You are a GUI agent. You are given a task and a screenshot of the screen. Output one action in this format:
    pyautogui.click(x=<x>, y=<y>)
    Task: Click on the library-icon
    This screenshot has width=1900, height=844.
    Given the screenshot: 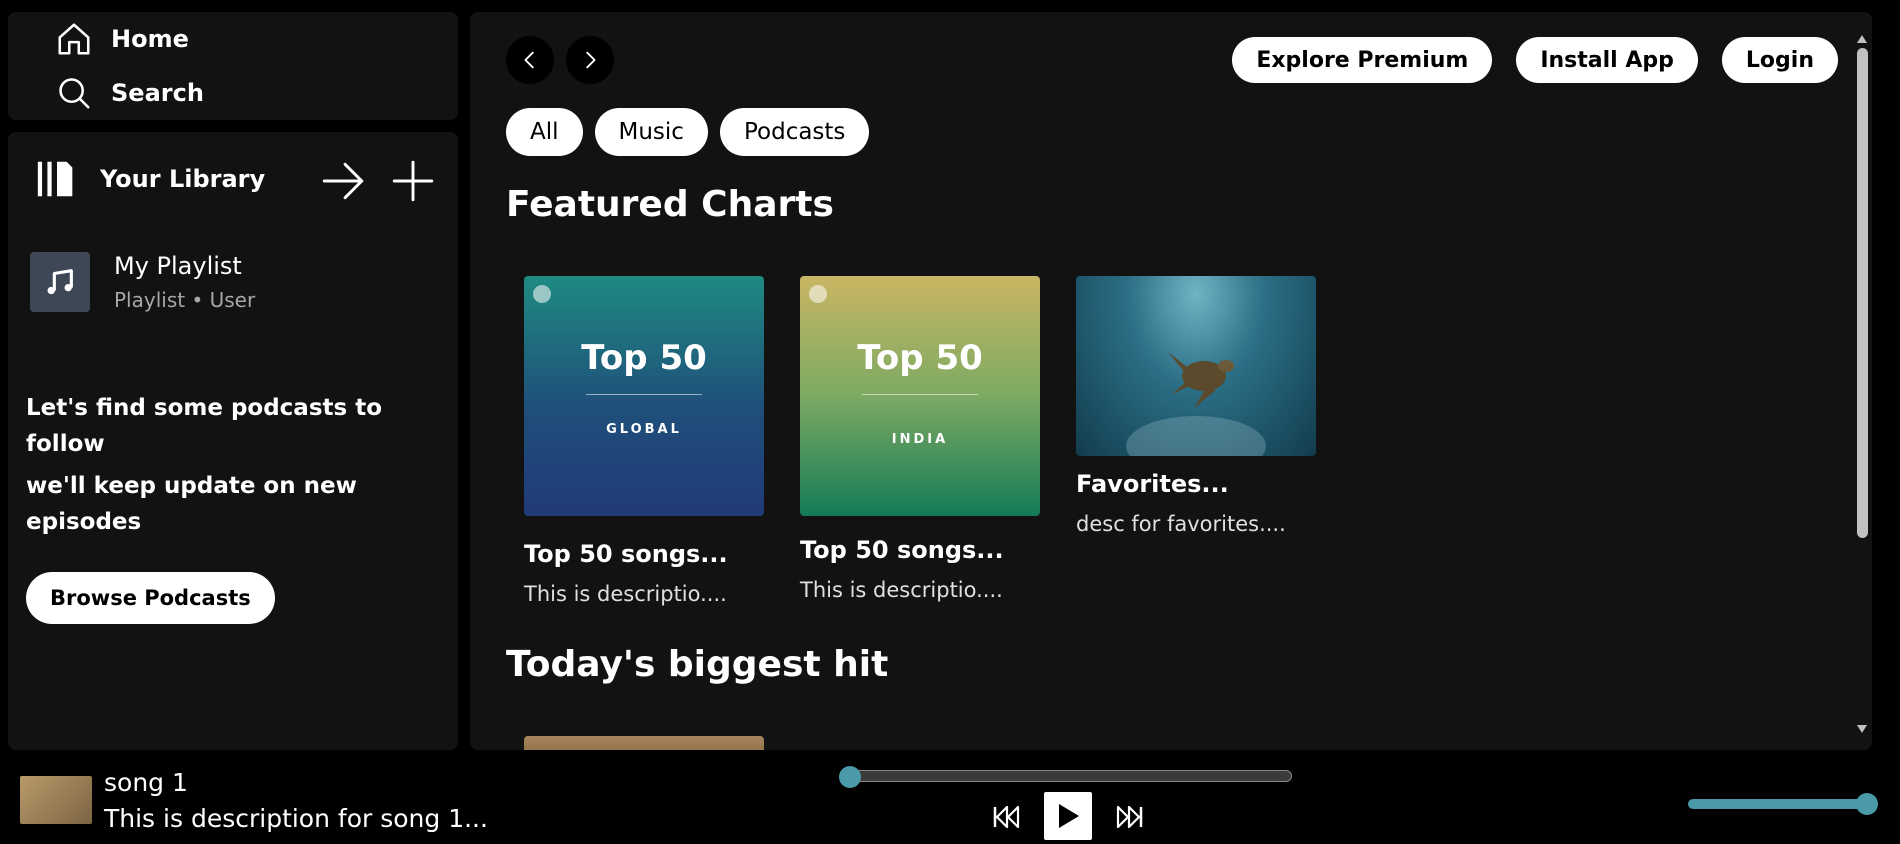 What is the action you would take?
    pyautogui.click(x=55, y=179)
    